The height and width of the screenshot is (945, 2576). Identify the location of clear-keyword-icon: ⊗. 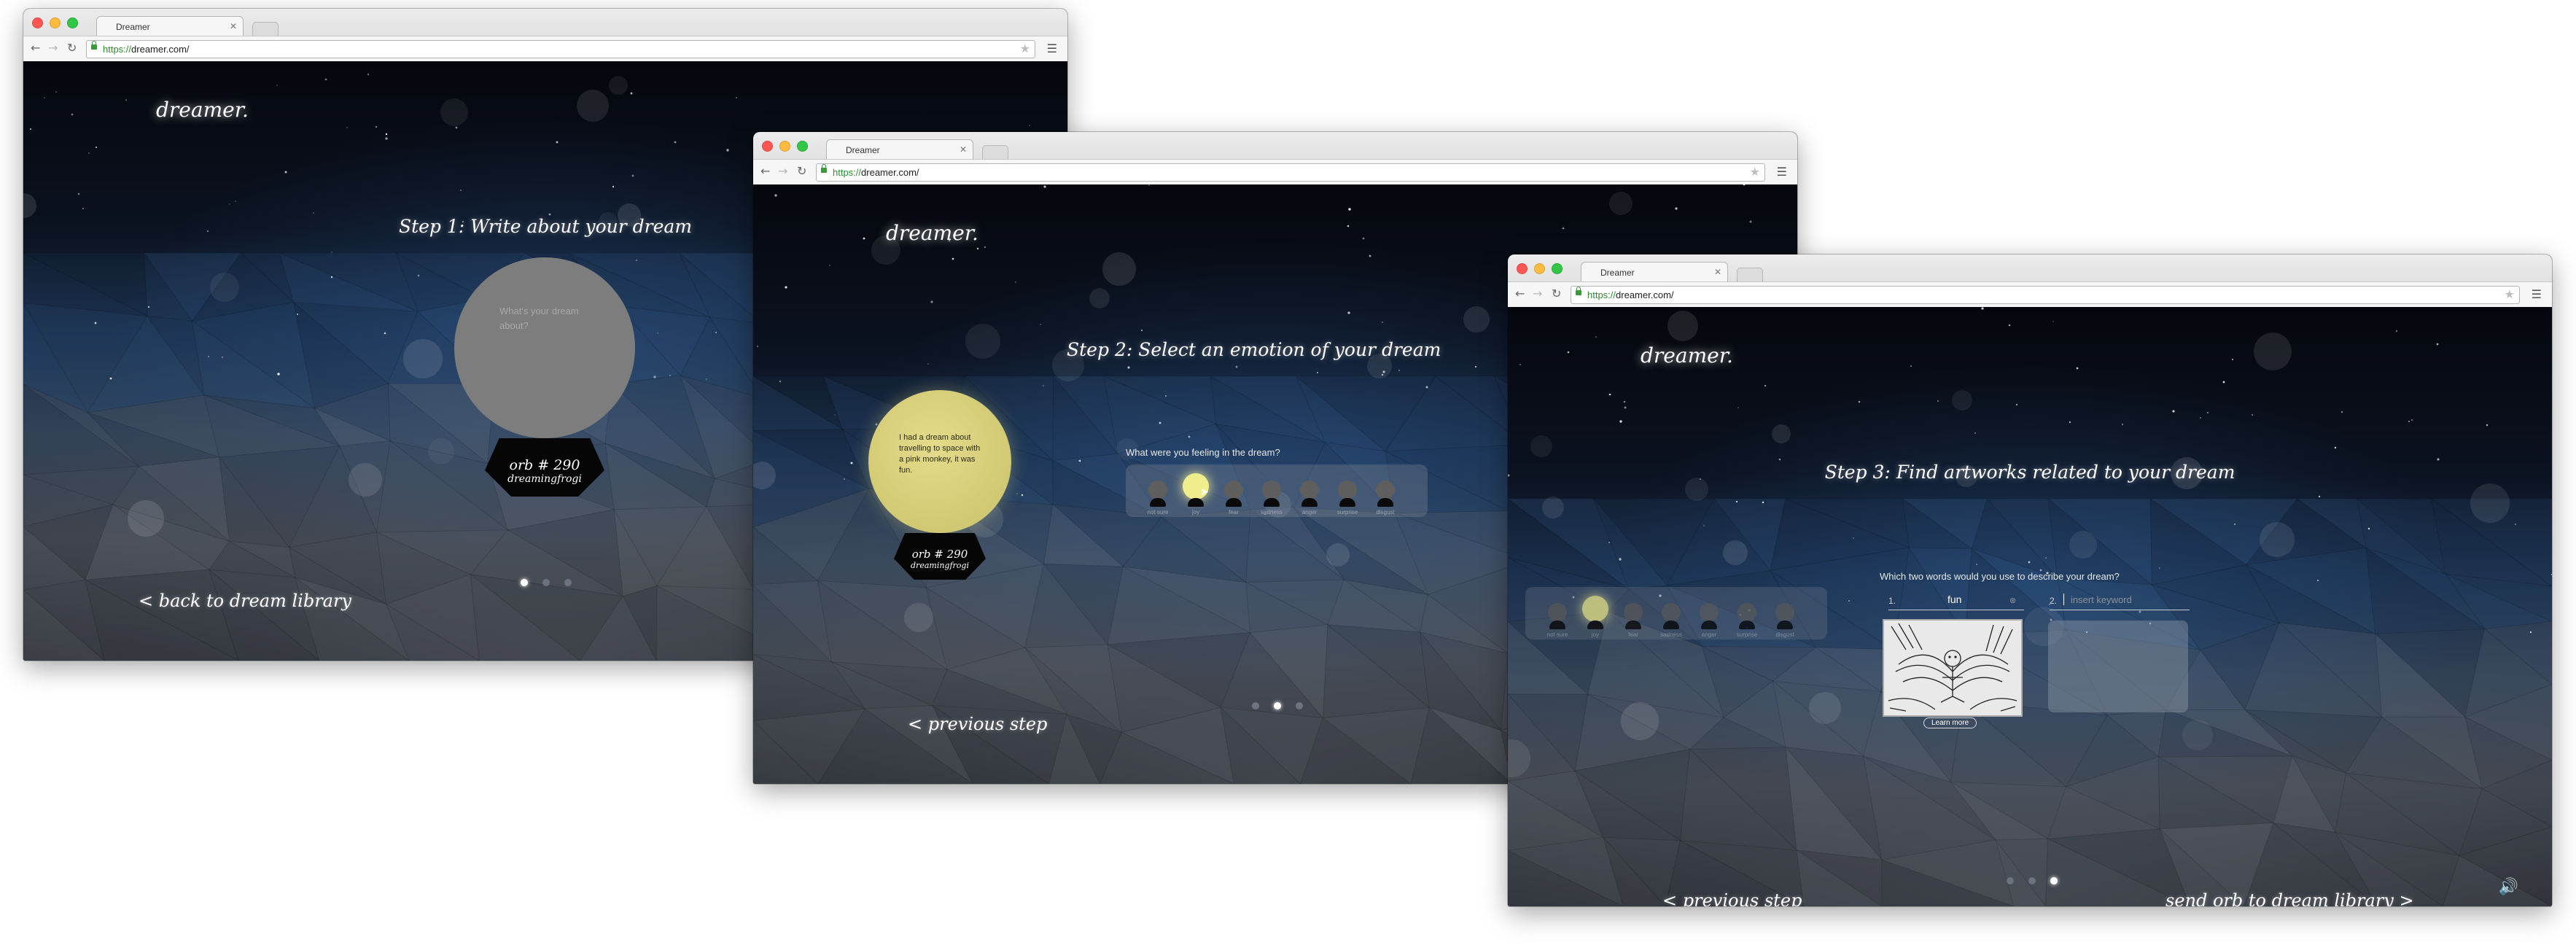
(2012, 600).